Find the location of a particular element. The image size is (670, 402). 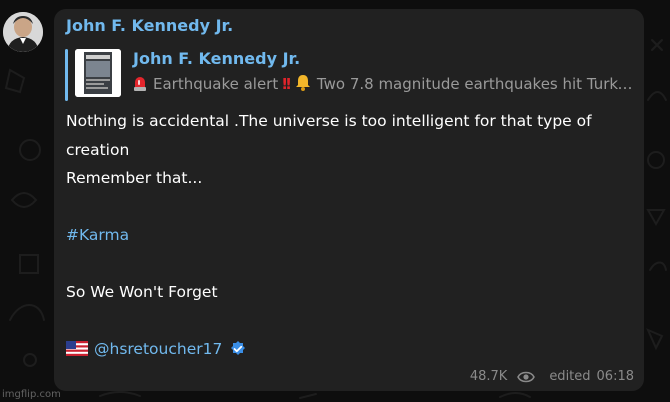

us-flag-icon is located at coordinates (77, 348).